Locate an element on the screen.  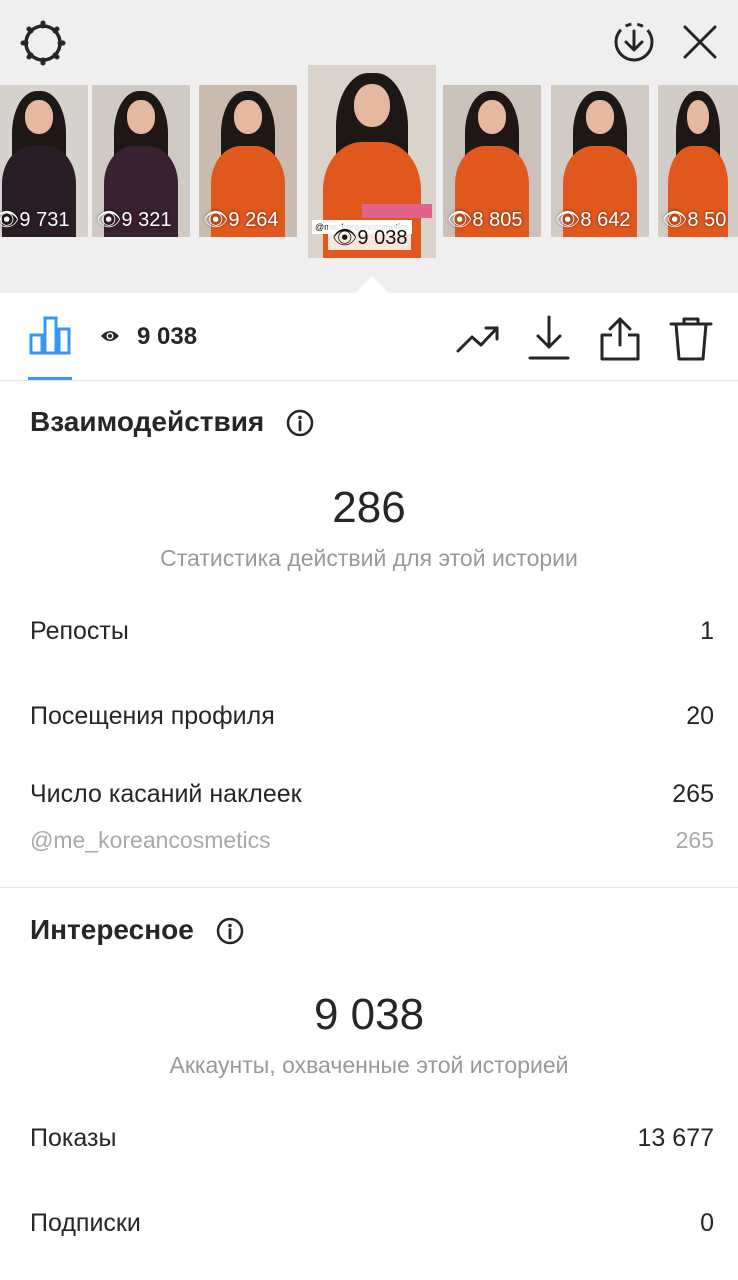
bar-chart-icon is located at coordinates (50, 335).